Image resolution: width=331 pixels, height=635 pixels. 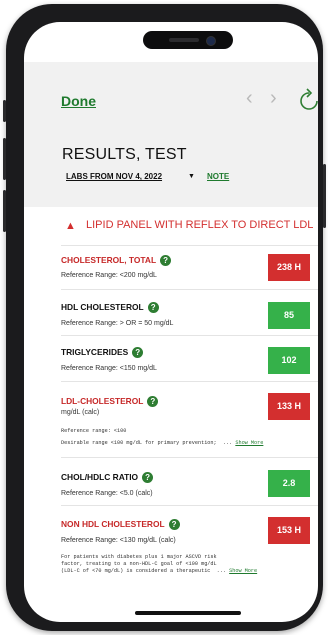 I want to click on volume-down-button, so click(x=4, y=211).